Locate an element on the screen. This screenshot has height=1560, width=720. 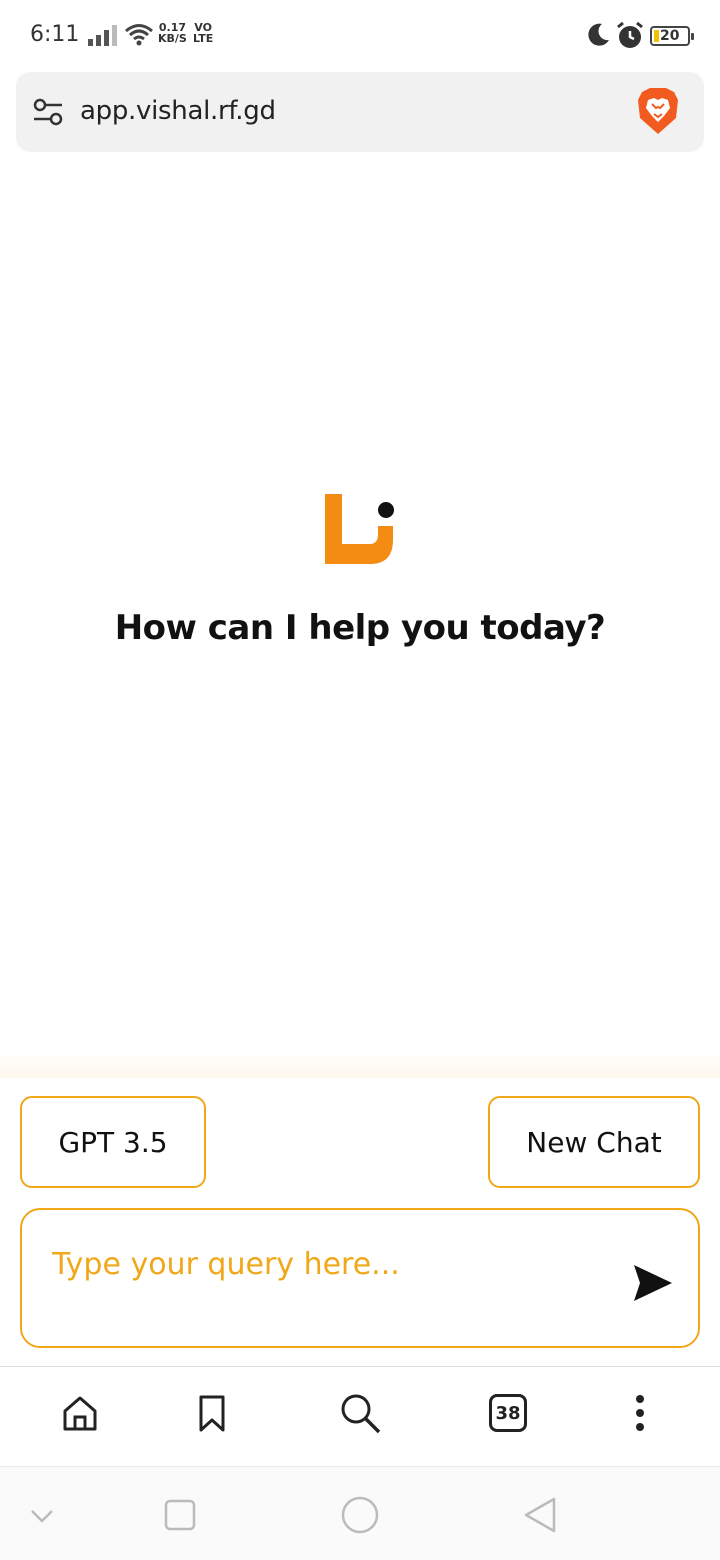
battery-level is located at coordinates (656, 36).